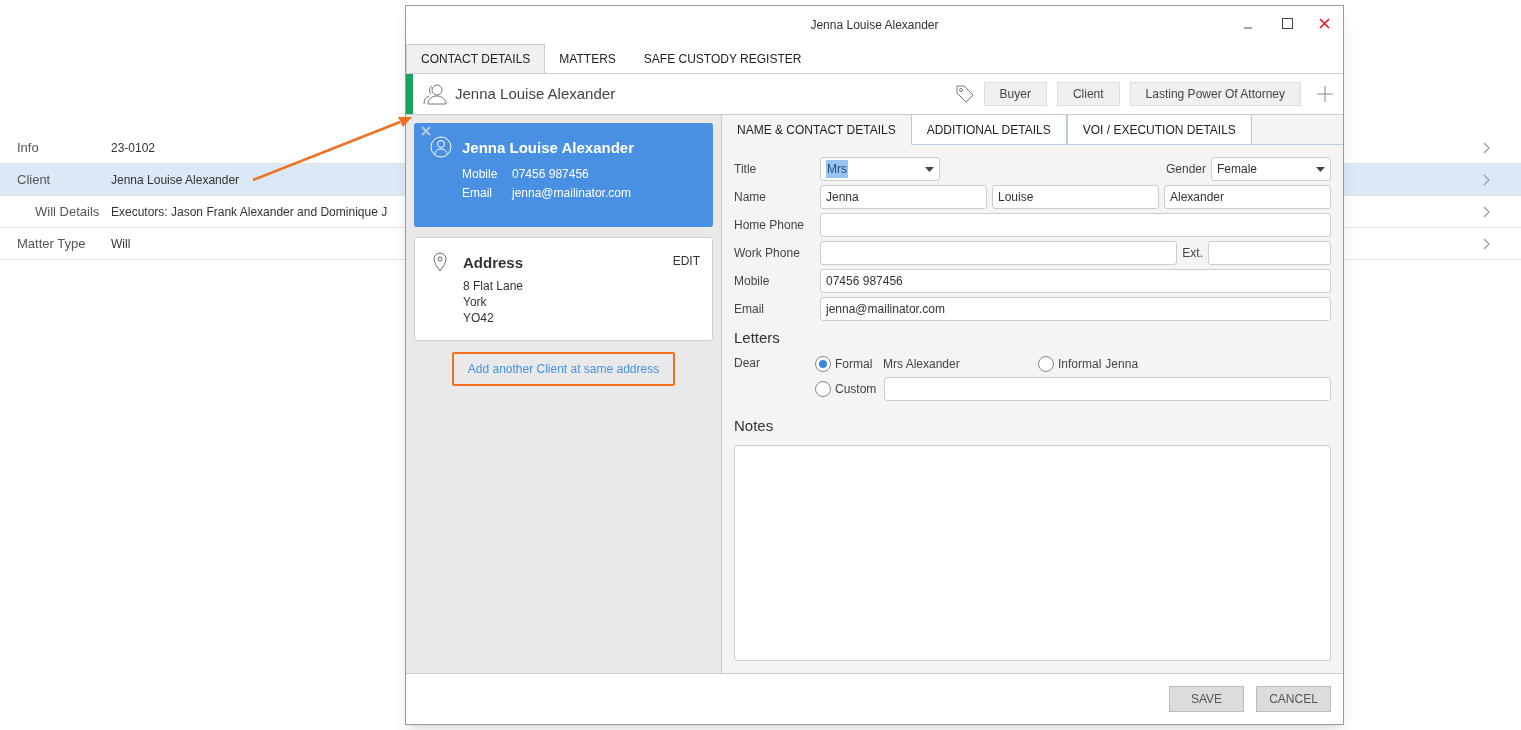 The height and width of the screenshot is (730, 1521). Describe the element at coordinates (1088, 94) in the screenshot. I see `tag-button: Client` at that location.